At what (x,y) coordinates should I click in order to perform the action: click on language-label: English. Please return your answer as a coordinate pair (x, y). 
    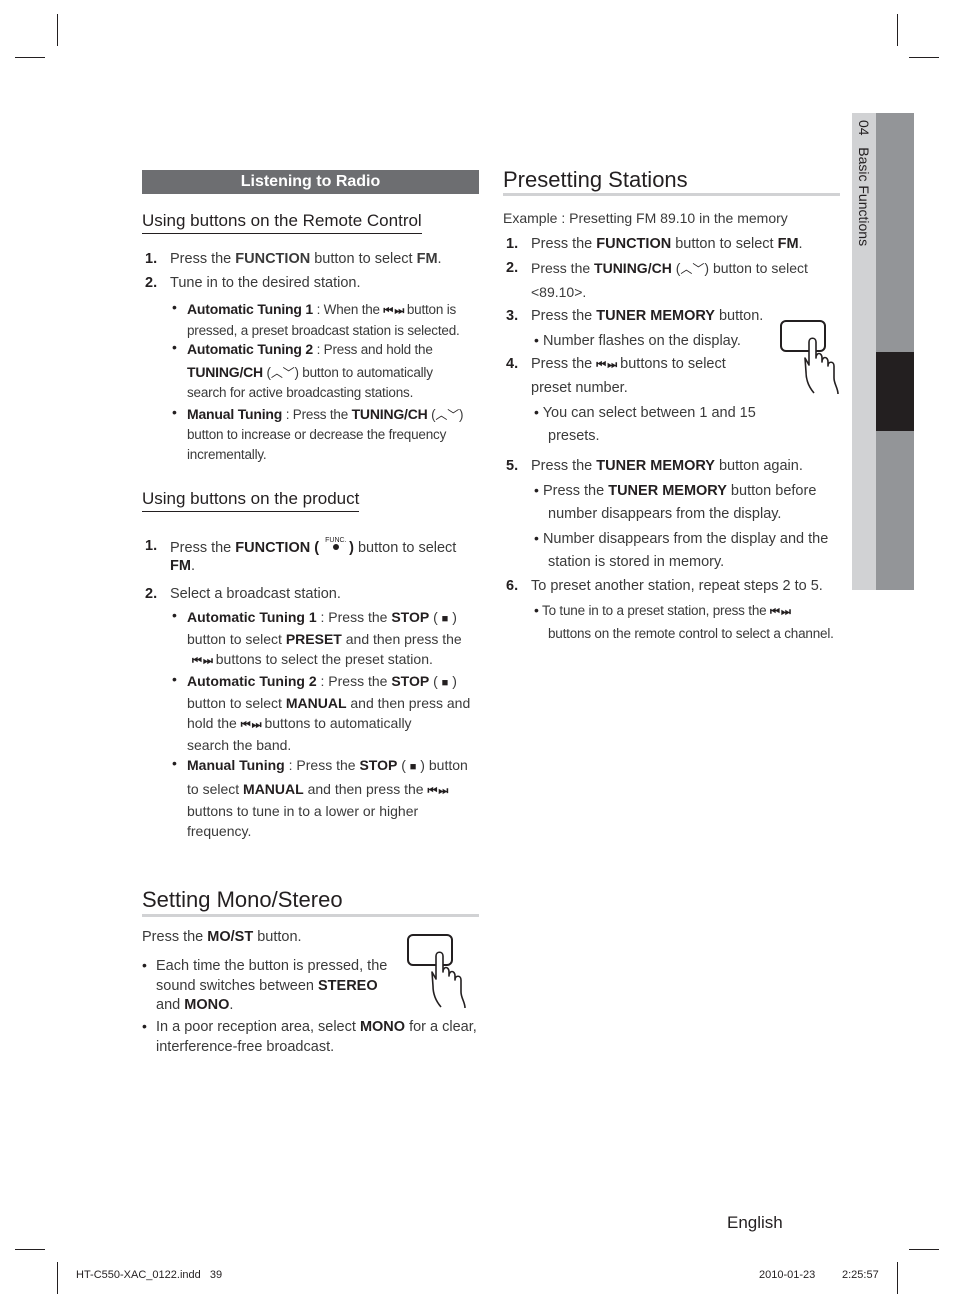
    Looking at the image, I should click on (755, 1222).